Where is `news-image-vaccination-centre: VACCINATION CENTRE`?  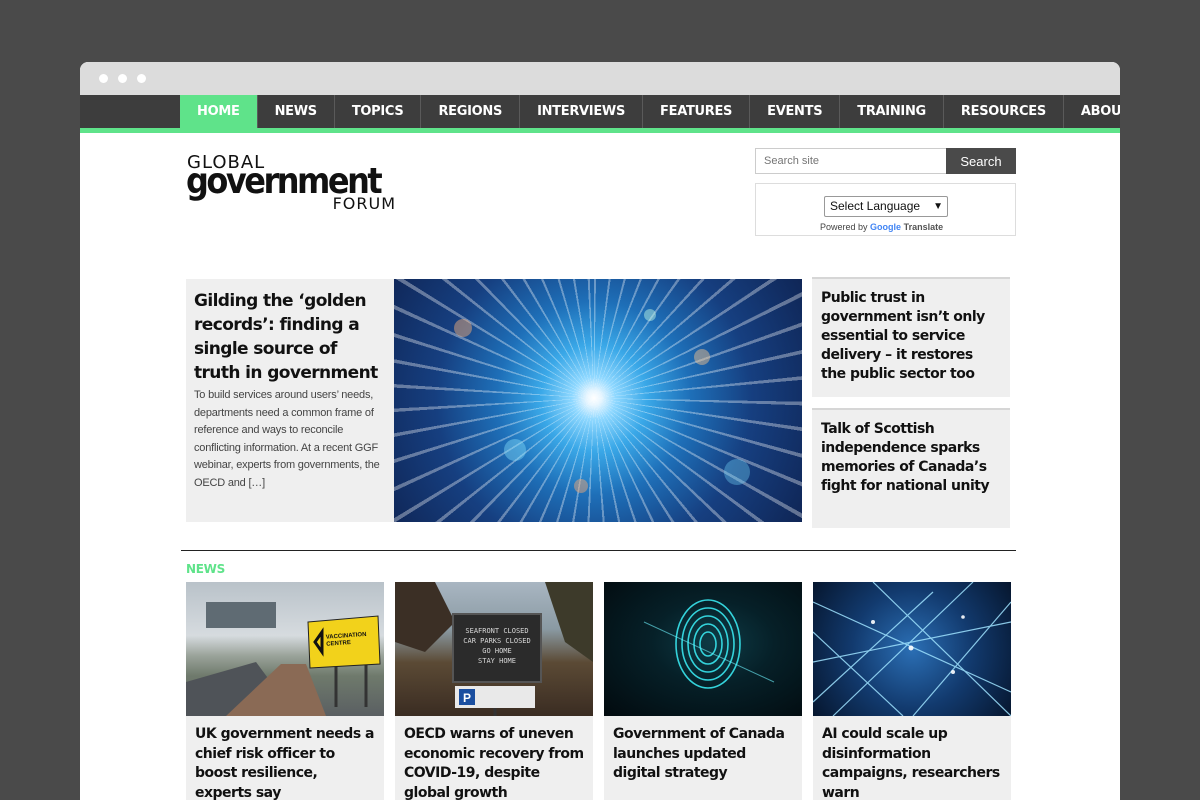
news-image-vaccination-centre: VACCINATION CENTRE is located at coordinates (285, 649).